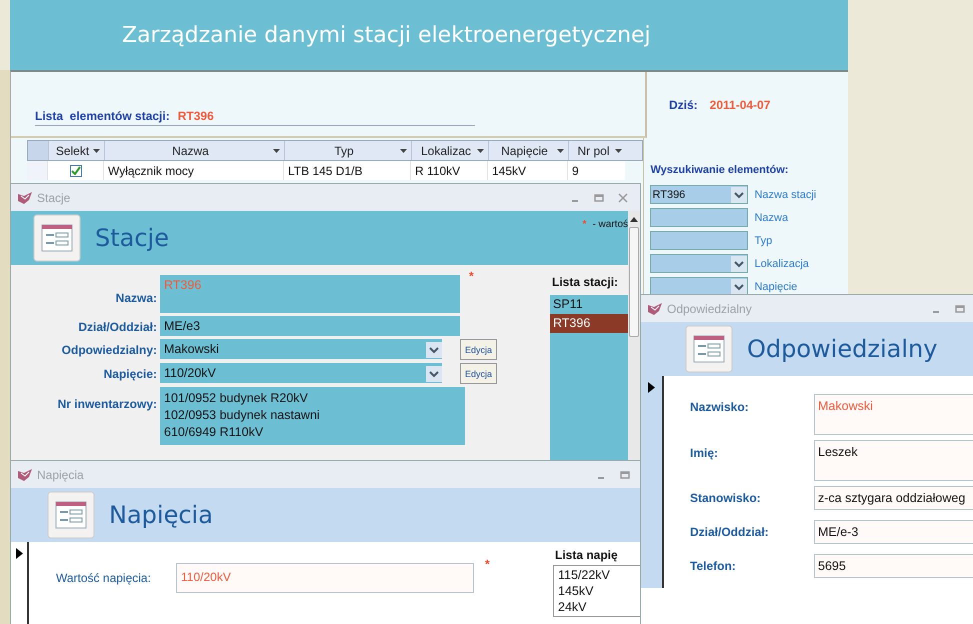 The height and width of the screenshot is (624, 973). I want to click on form-heading: Odpowiedzialny, so click(842, 349).